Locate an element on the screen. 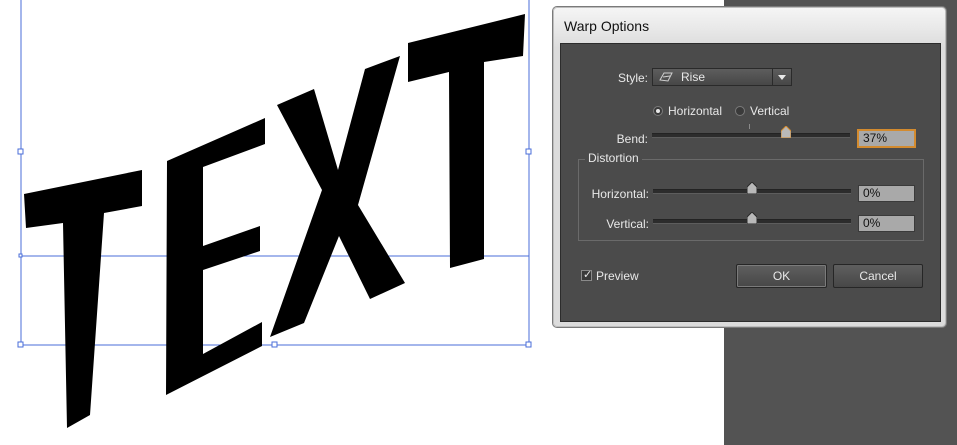  handle-bottom-left is located at coordinates (20, 344).